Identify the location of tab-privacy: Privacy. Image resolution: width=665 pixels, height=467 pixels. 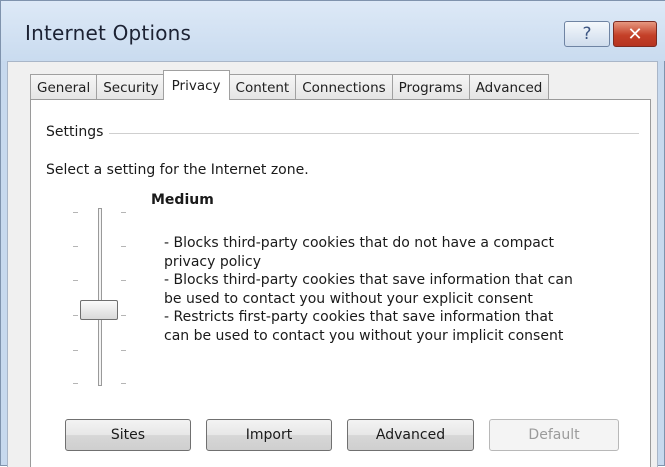
(196, 85).